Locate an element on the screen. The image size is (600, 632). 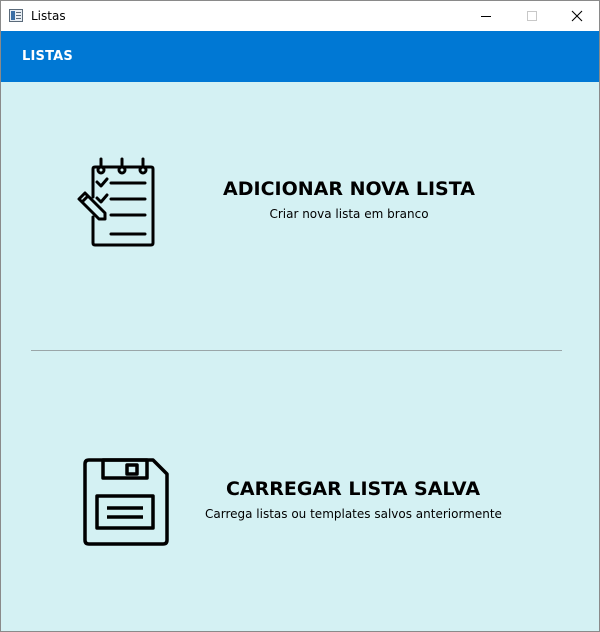
maximize-icon is located at coordinates (532, 16).